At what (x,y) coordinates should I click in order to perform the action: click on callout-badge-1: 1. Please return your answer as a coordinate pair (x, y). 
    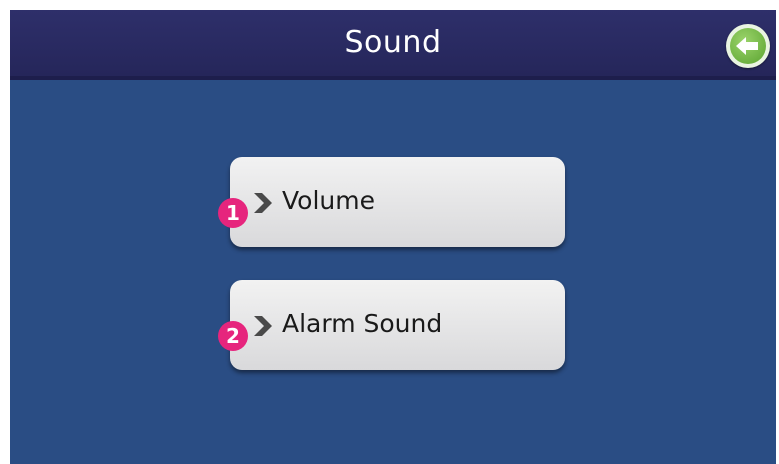
    Looking at the image, I should click on (233, 213).